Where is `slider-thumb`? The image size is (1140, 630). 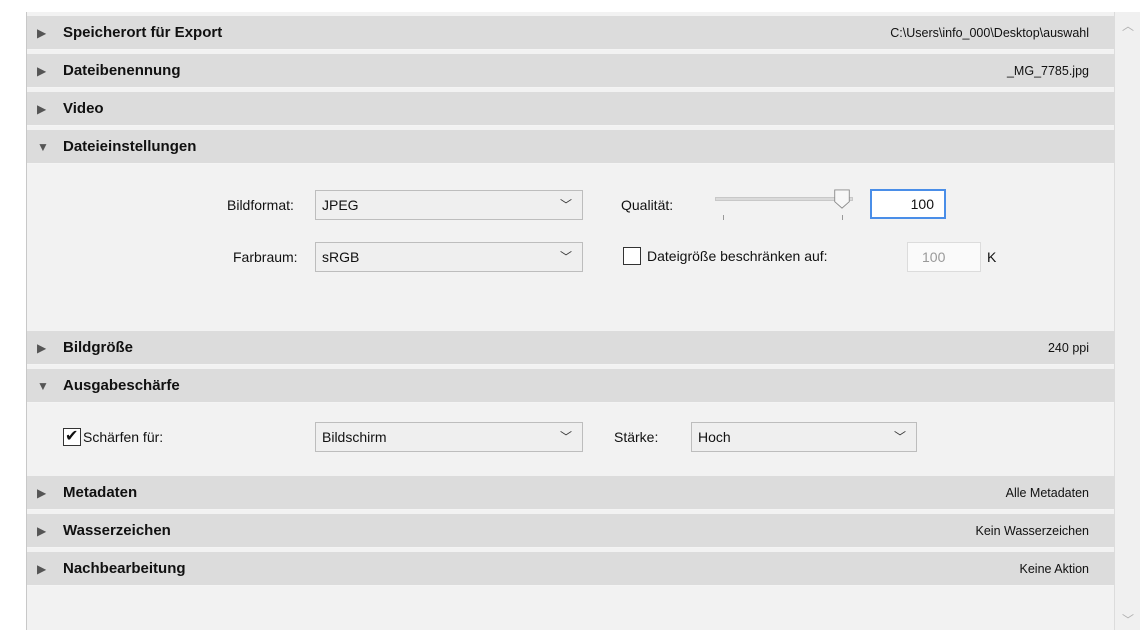
slider-thumb is located at coordinates (842, 199).